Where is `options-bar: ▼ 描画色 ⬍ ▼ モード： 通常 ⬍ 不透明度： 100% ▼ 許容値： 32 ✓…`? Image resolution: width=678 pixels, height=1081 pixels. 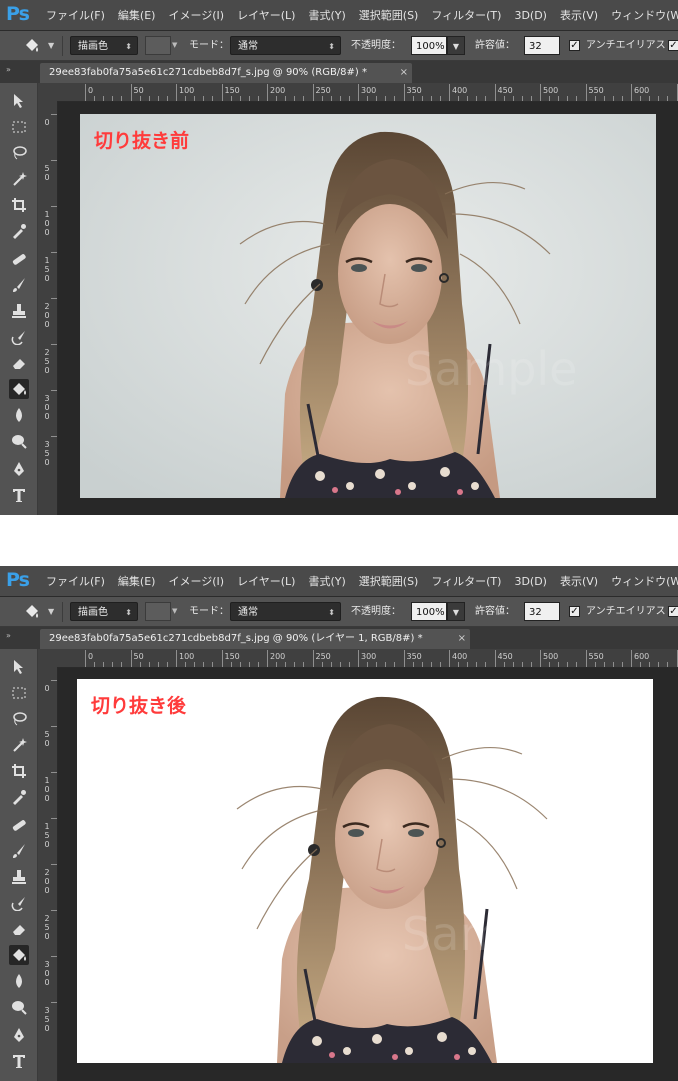
options-bar: ▼ 描画色 ⬍ ▼ モード： 通常 ⬍ 不透明度： 100% ▼ 許容値： 32 ✓… is located at coordinates (339, 612).